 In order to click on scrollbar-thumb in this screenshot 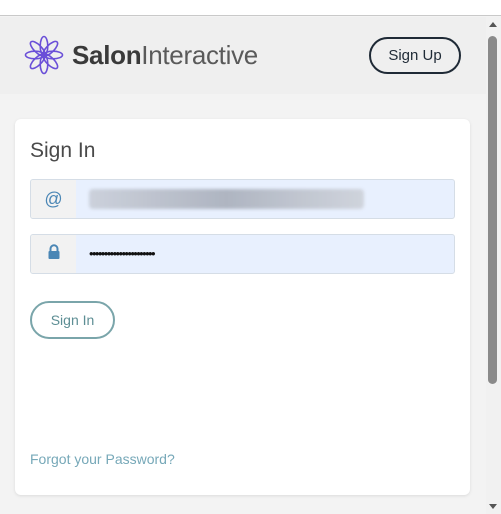, I will do `click(492, 210)`.